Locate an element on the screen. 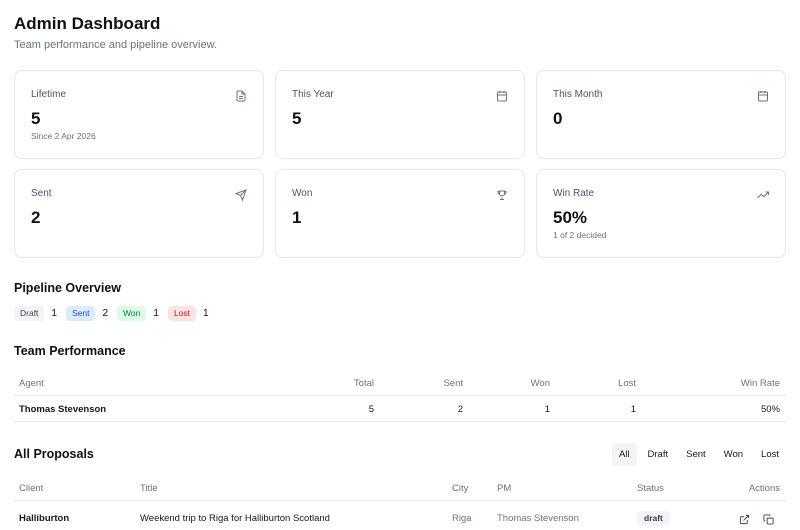 The width and height of the screenshot is (800, 530). pipeline-lost-count: 1 is located at coordinates (206, 313).